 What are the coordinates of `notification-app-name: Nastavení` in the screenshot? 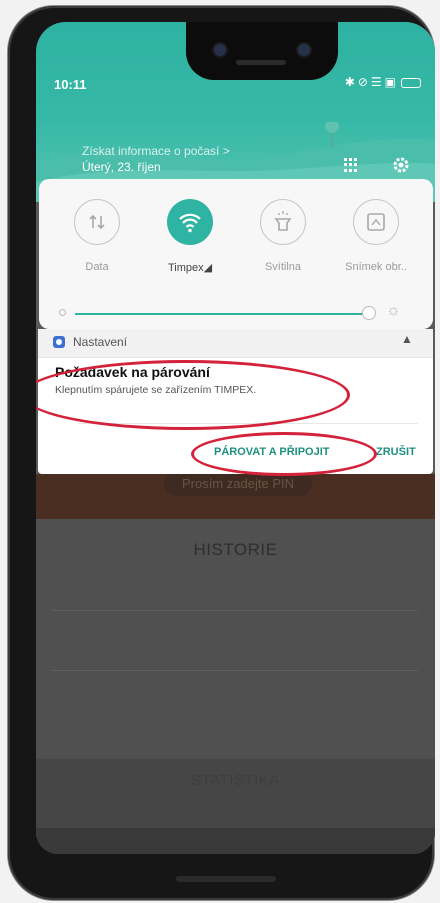 It's located at (100, 342).